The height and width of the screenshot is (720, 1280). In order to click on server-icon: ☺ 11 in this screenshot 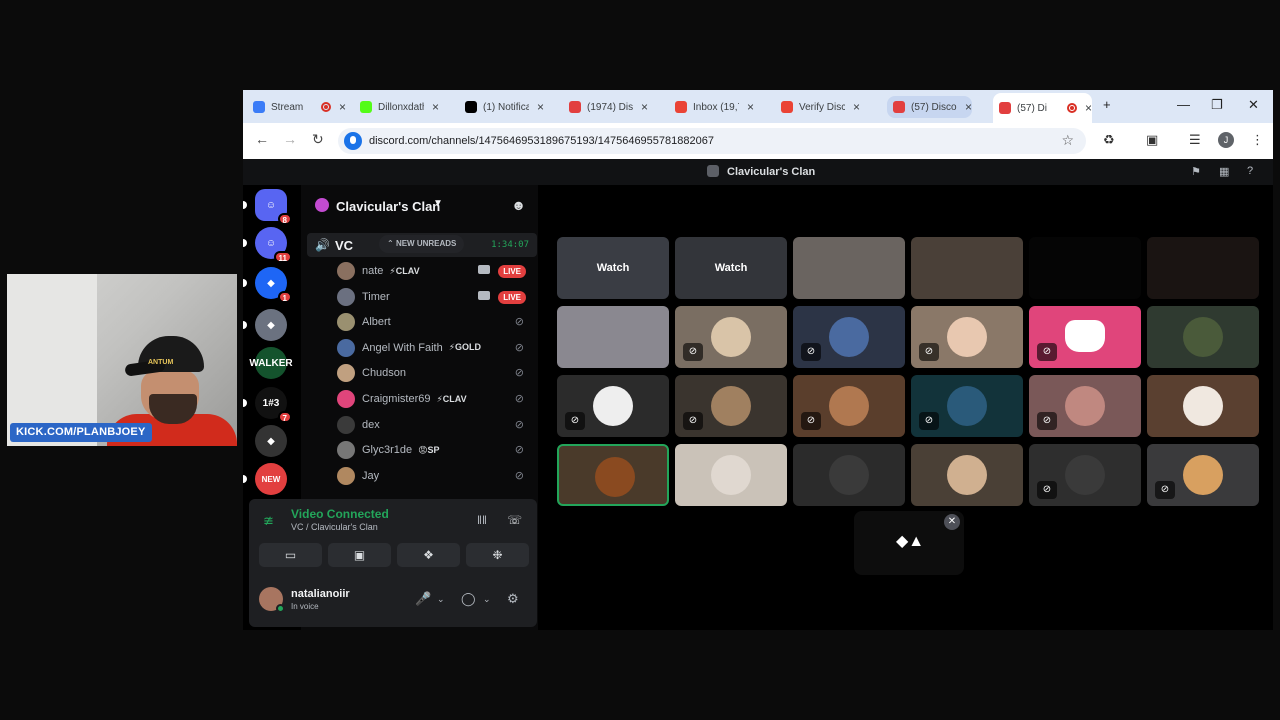, I will do `click(273, 245)`.